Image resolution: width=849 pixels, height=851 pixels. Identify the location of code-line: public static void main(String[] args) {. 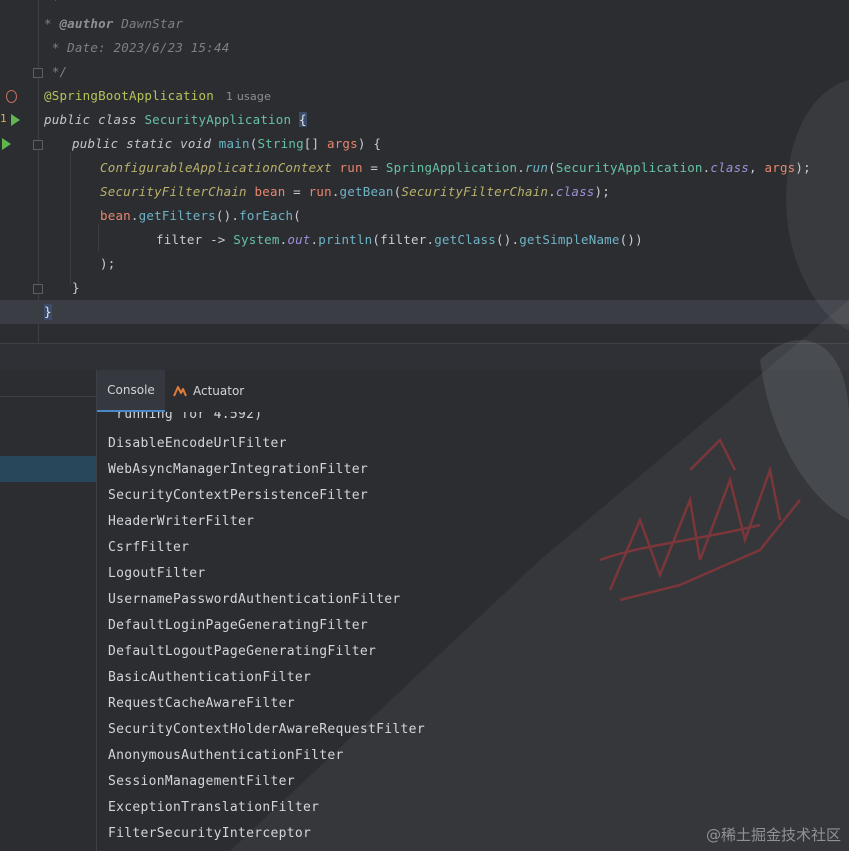
(424, 144).